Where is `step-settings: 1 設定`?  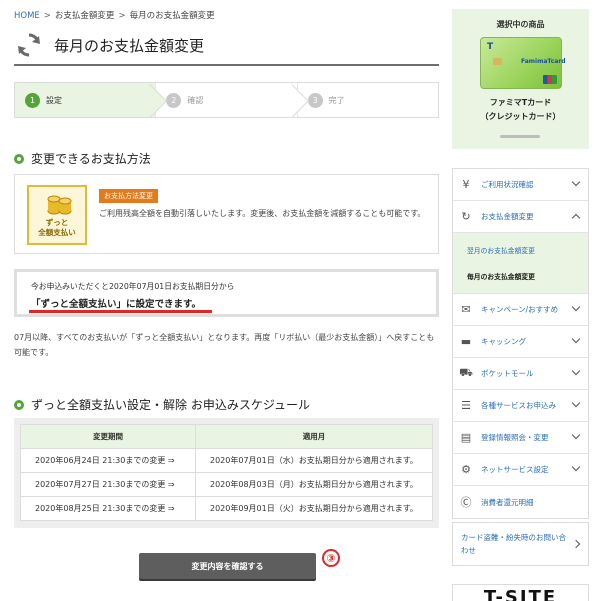
step-settings: 1 設定 is located at coordinates (91, 100).